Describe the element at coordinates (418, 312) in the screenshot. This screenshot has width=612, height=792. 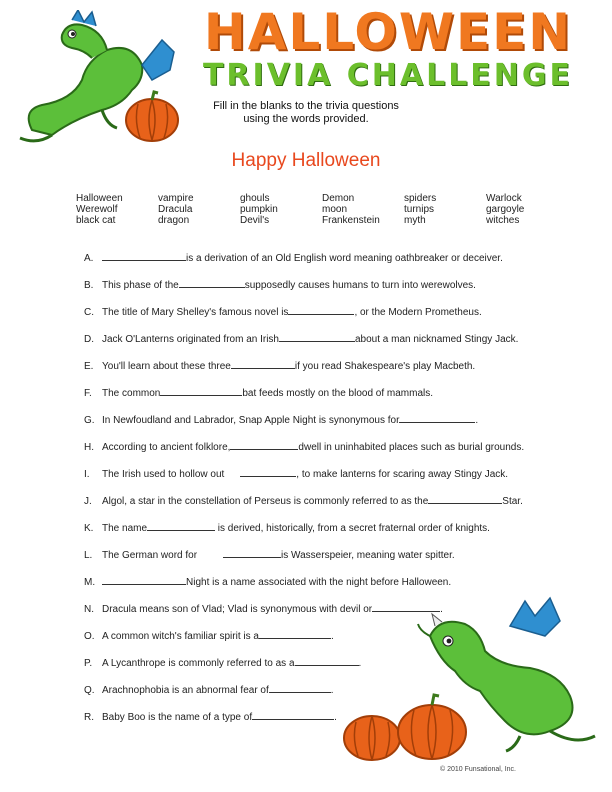
I see `question-text-after: , or the Modern Prometheus.` at that location.